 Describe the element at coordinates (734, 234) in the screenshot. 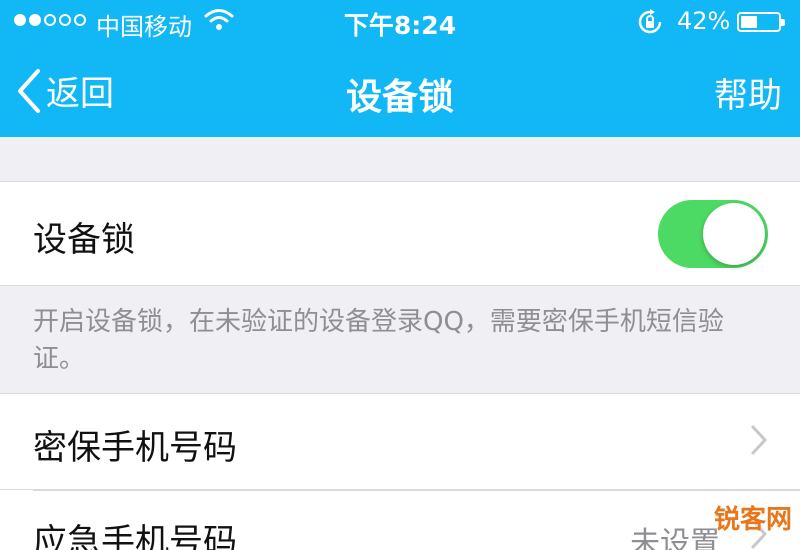

I see `toggle-knob` at that location.